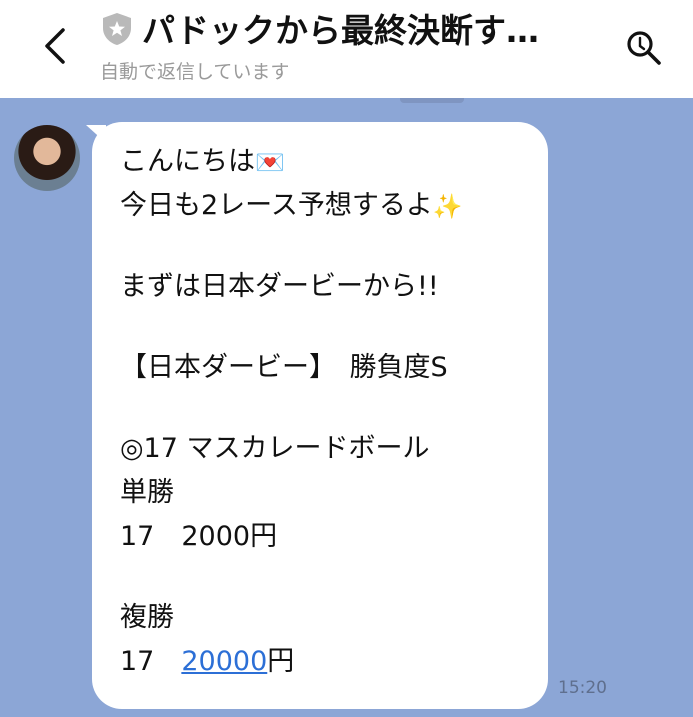 This screenshot has width=693, height=717. What do you see at coordinates (202, 161) in the screenshot?
I see `message-line: こんにちは💌` at bounding box center [202, 161].